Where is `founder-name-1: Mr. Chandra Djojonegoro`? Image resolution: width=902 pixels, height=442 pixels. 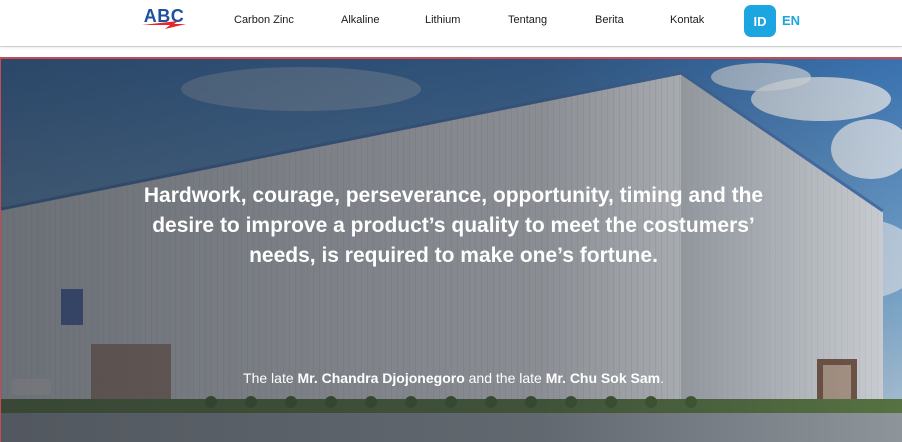
founder-name-1: Mr. Chandra Djojonegoro is located at coordinates (381, 378).